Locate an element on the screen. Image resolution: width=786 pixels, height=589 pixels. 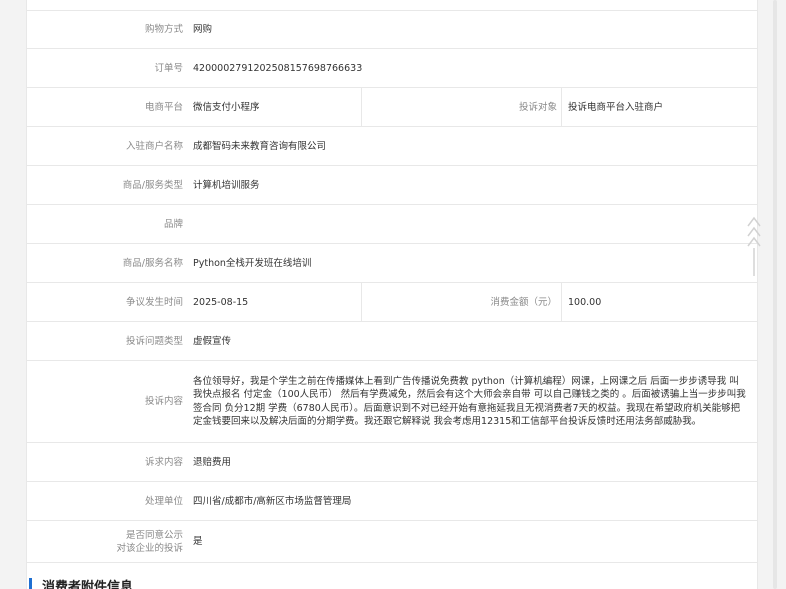
section-accent-bar is located at coordinates (30, 583).